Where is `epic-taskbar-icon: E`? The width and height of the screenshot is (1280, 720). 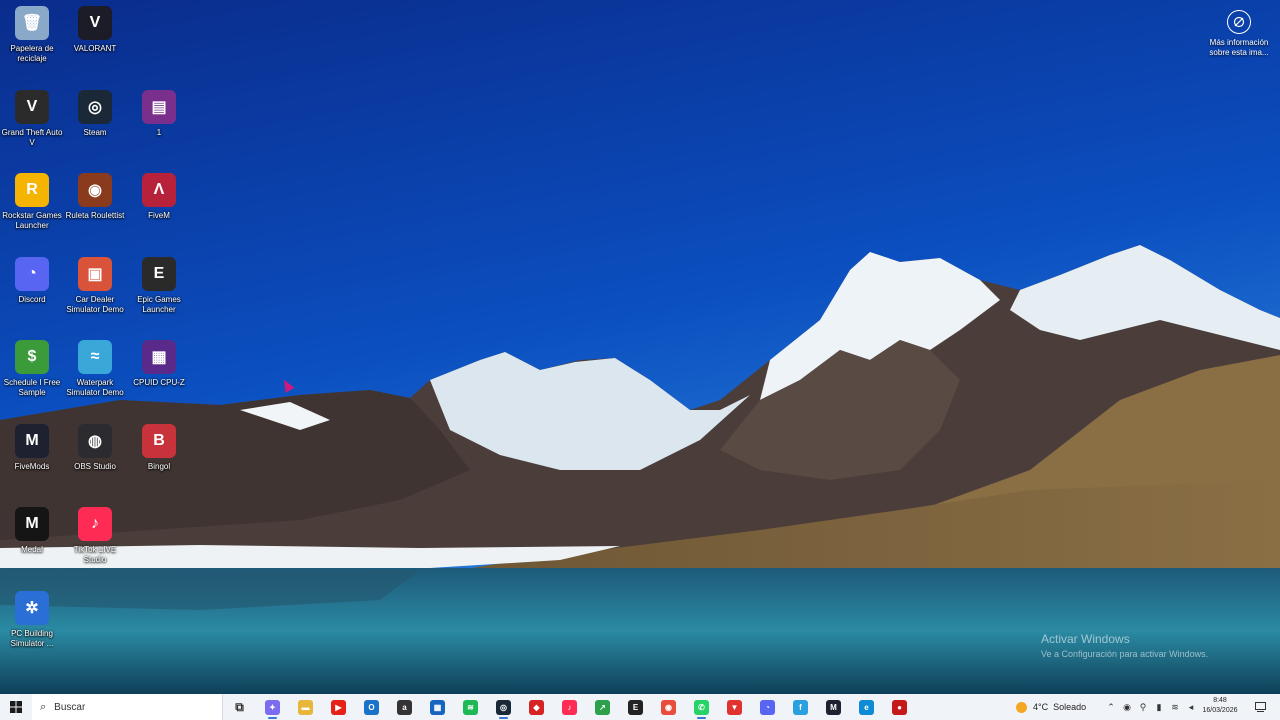 epic-taskbar-icon: E is located at coordinates (635, 707).